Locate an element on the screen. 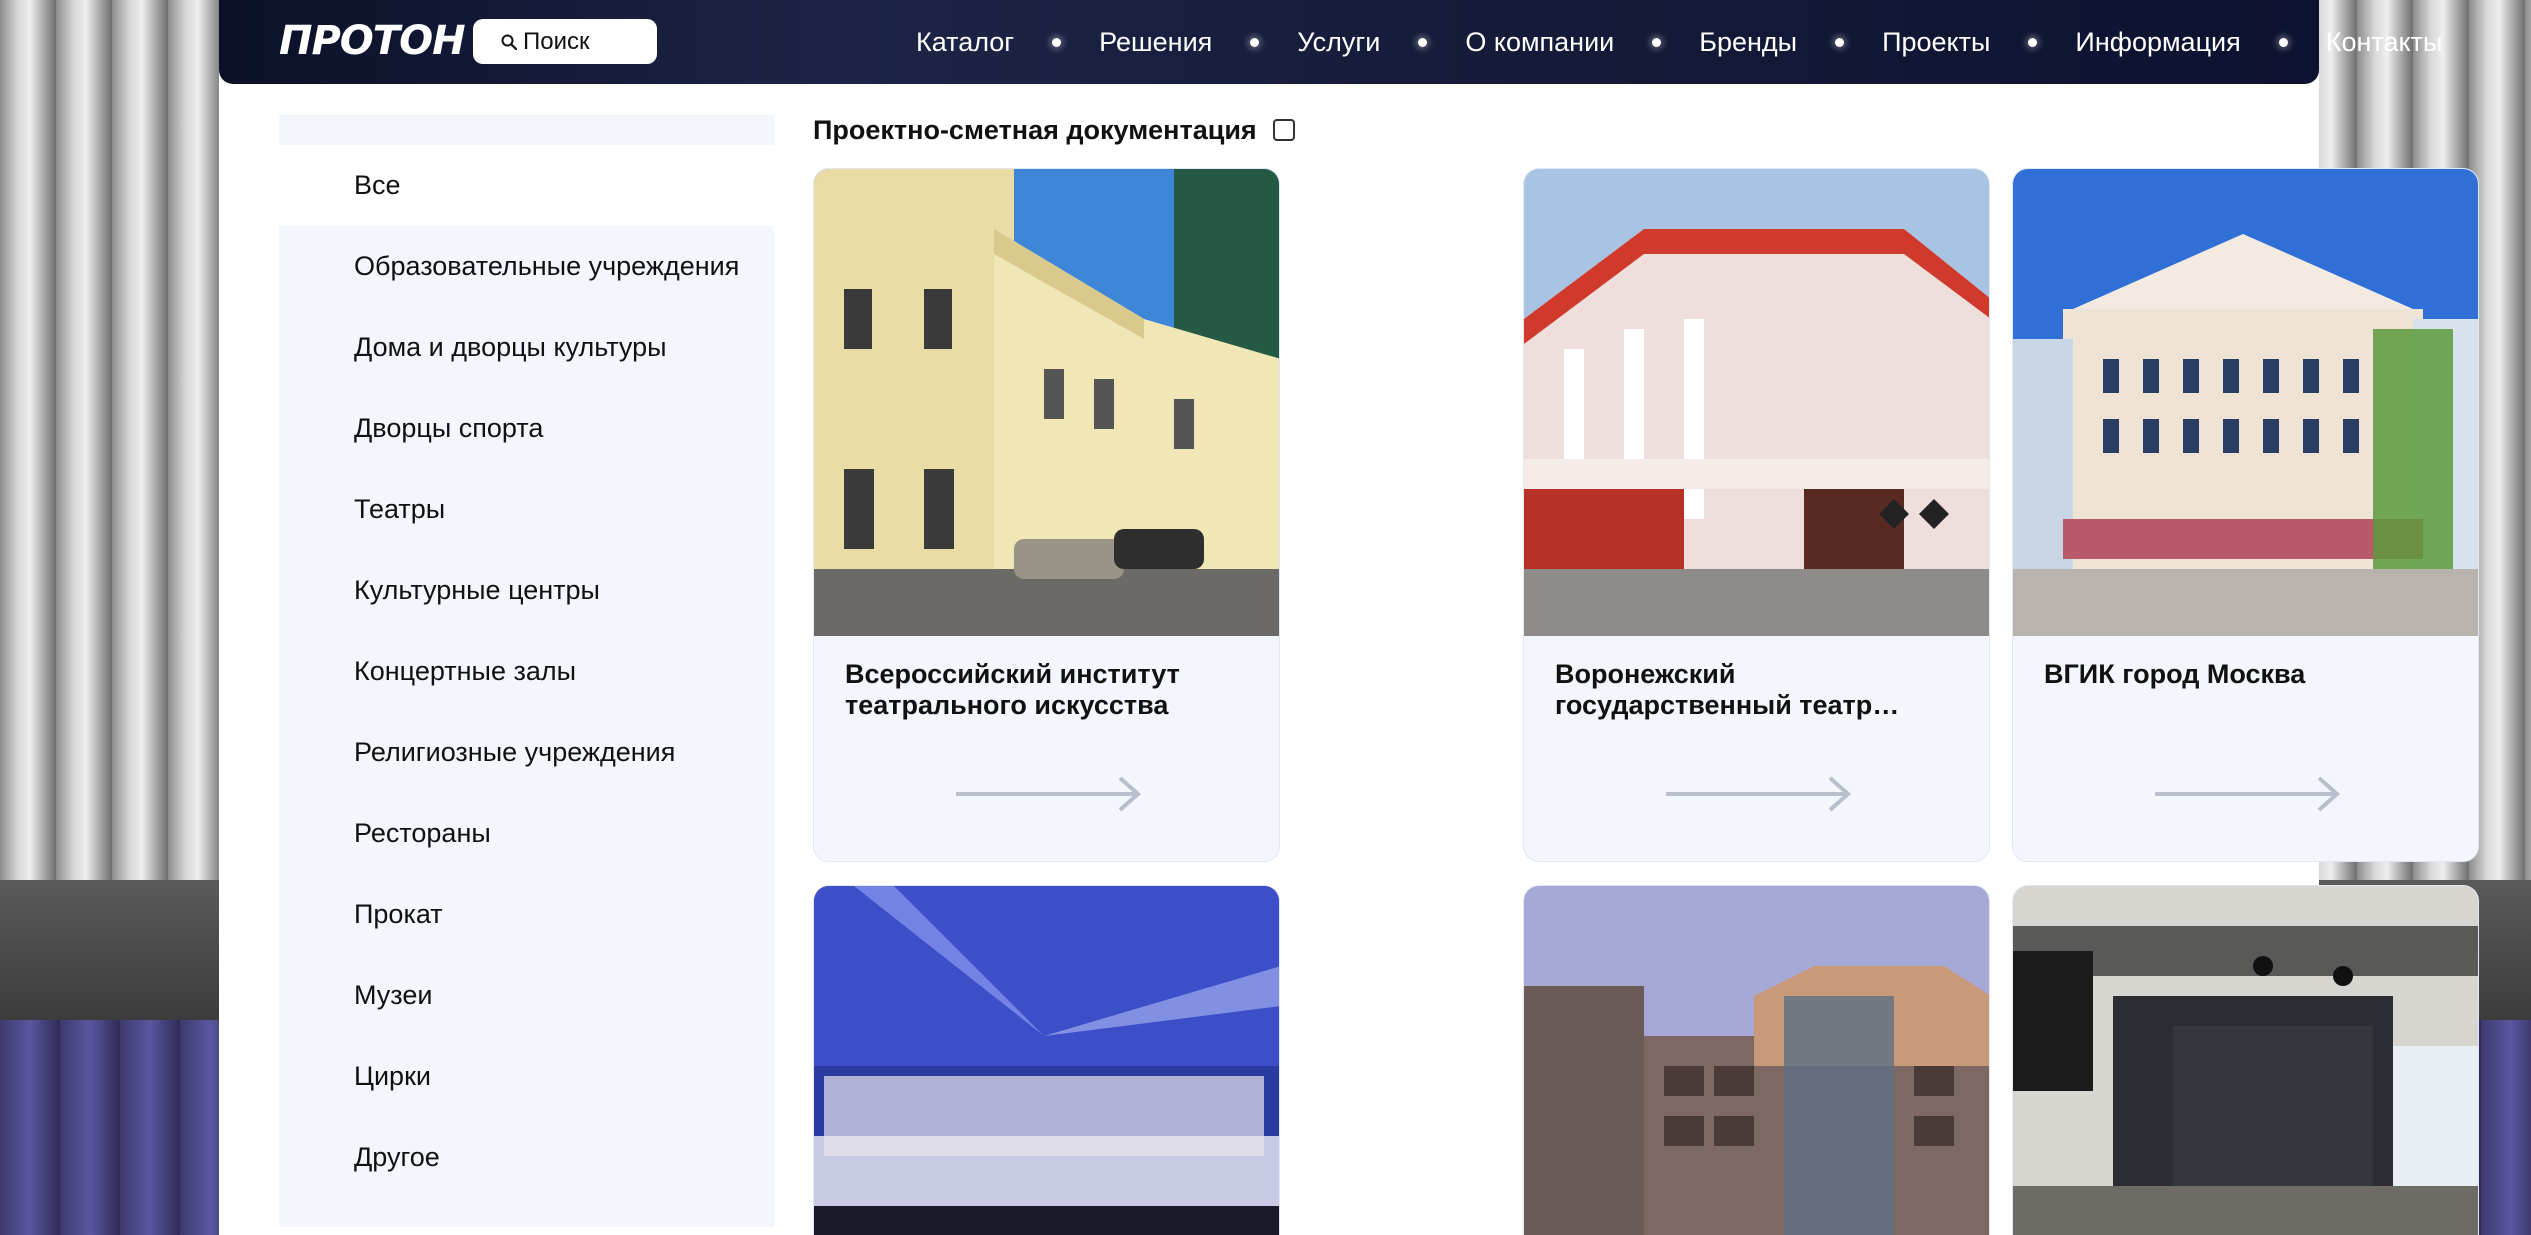 This screenshot has height=1235, width=2531. design-docs-filter: Проектно-сметная документация is located at coordinates (1054, 130).